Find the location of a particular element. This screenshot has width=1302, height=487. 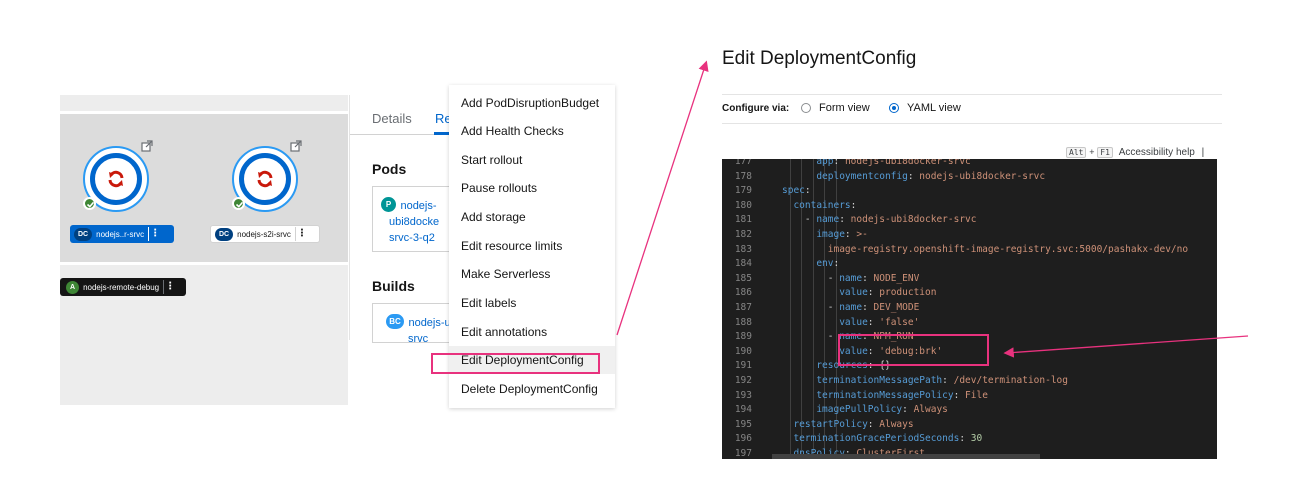

workload-node-1-label: DC nodejs..r-srvc ⋮ is located at coordinates (122, 234).